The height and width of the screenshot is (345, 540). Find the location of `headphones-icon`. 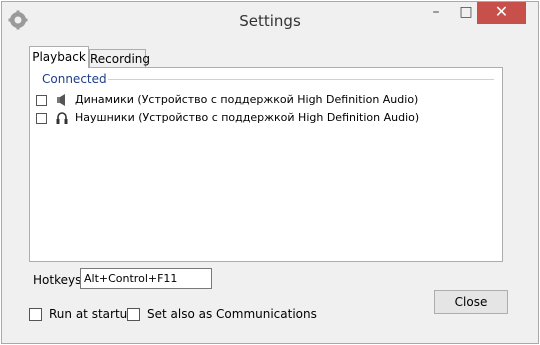

headphones-icon is located at coordinates (61, 118).